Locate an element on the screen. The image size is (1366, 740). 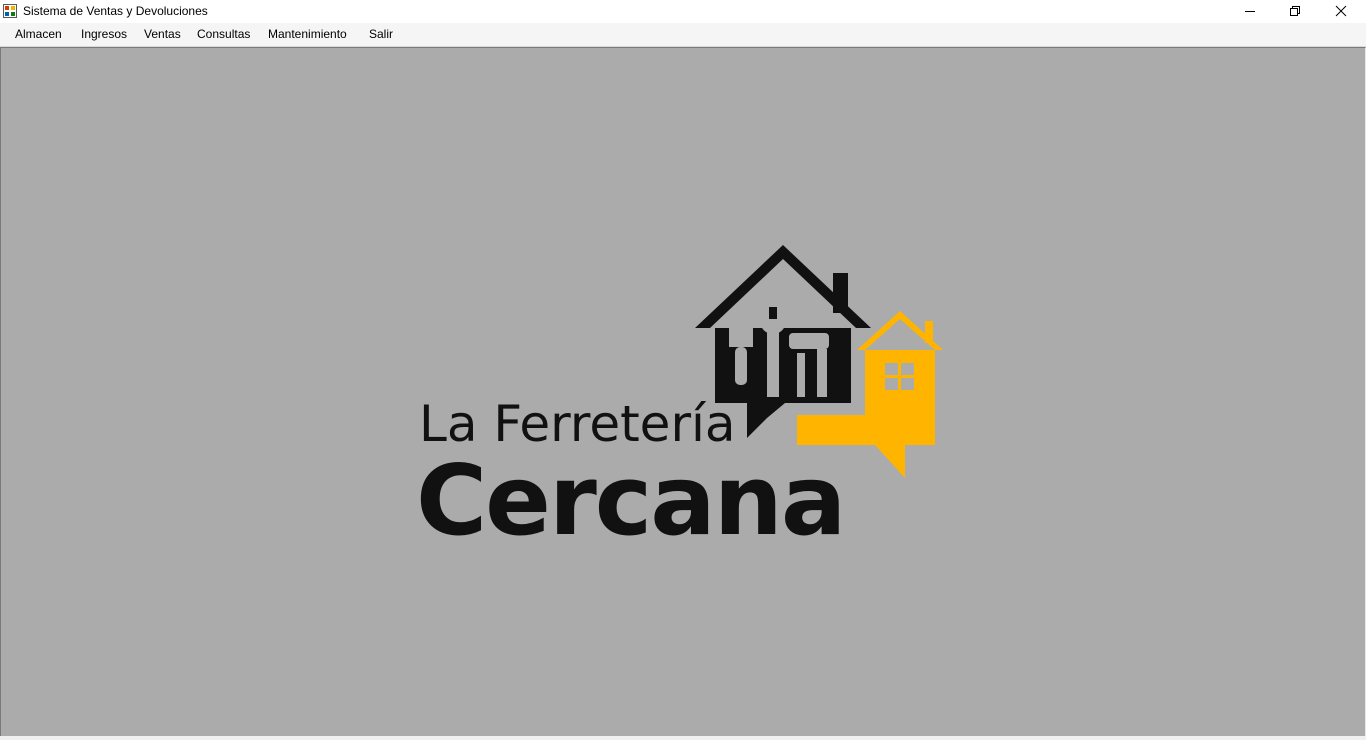
window-title: Sistema de Ventas y Devoluciones is located at coordinates (115, 11).